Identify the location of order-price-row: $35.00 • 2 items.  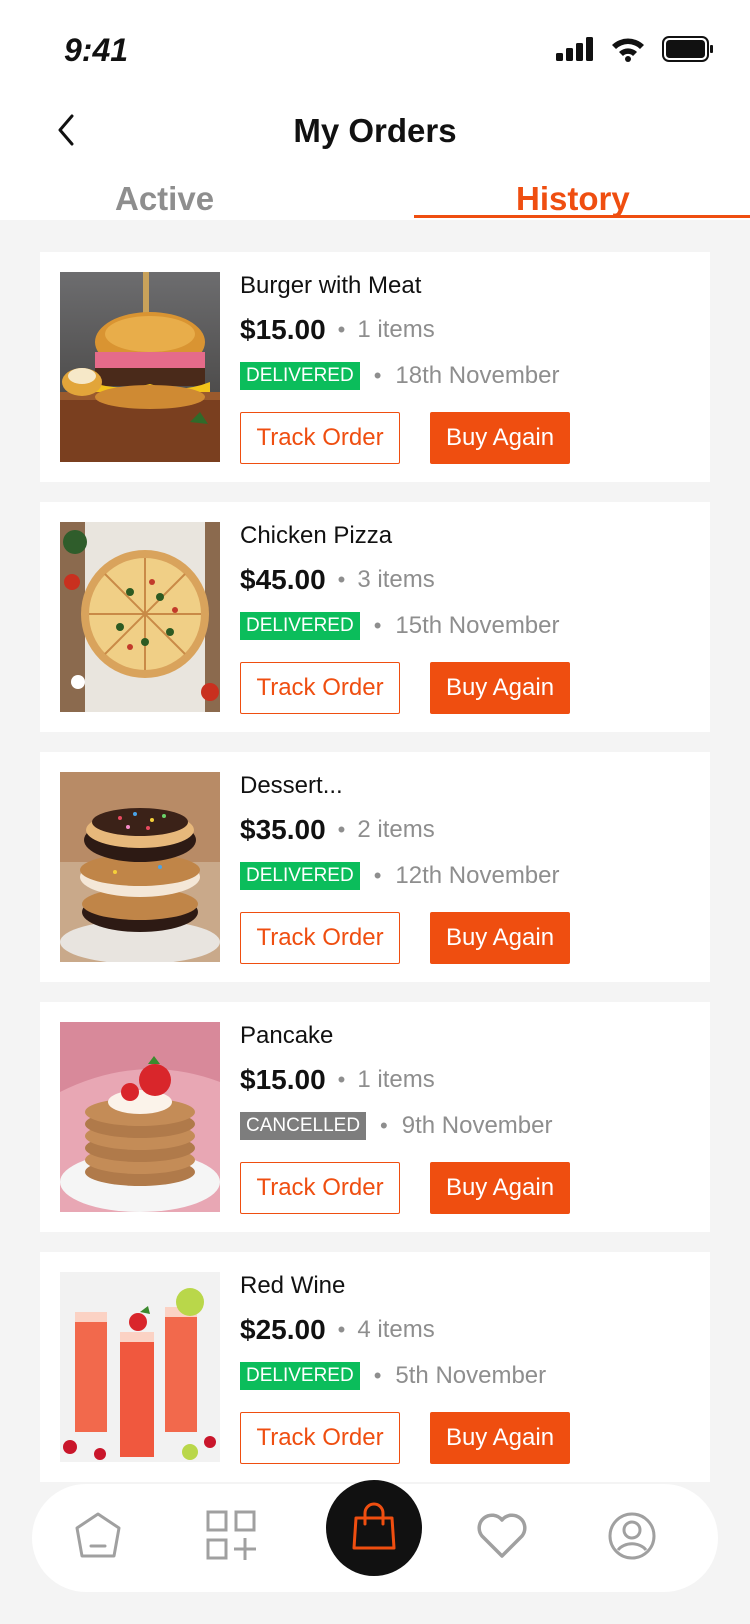
(337, 830).